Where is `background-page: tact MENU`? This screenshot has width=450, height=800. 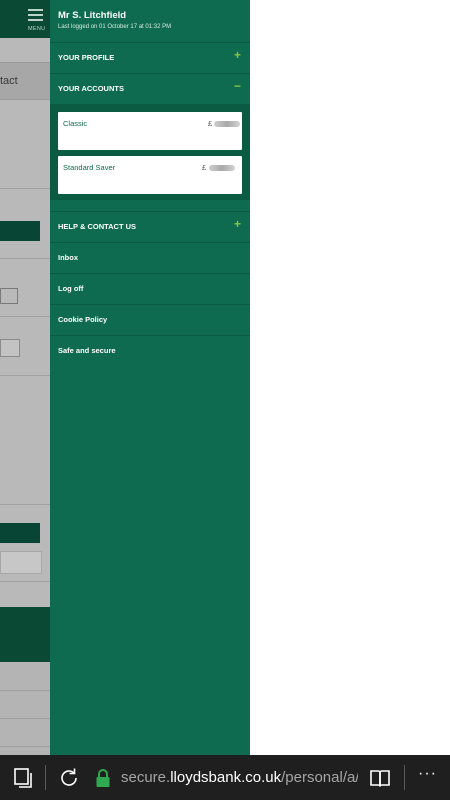
background-page: tact MENU is located at coordinates (25, 377).